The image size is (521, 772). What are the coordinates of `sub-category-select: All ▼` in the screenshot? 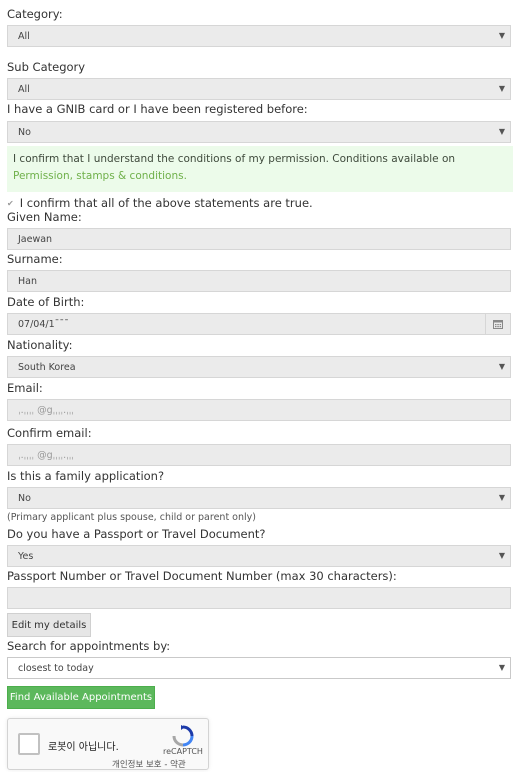 It's located at (259, 89).